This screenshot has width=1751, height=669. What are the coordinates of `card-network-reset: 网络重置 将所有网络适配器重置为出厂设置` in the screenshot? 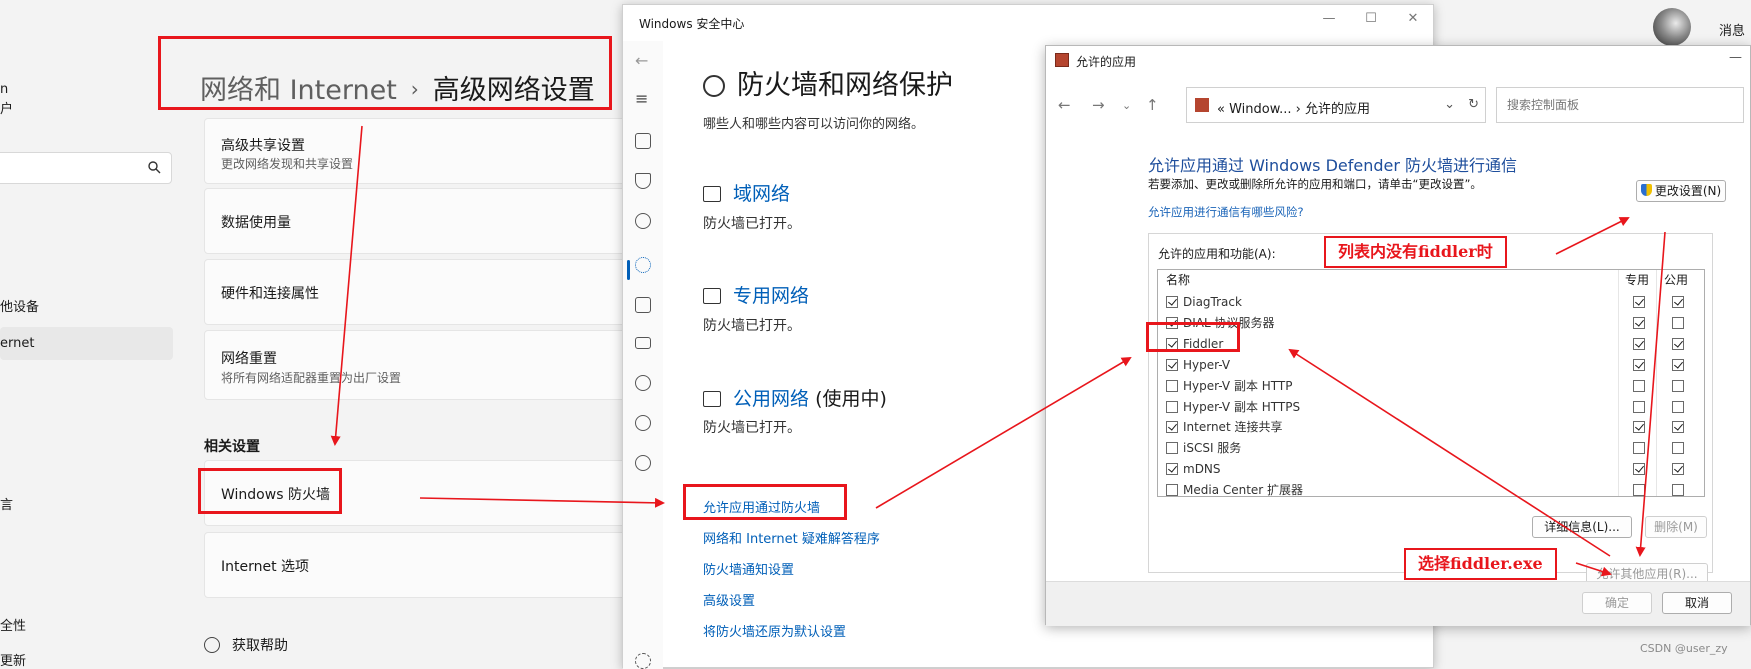 It's located at (424, 365).